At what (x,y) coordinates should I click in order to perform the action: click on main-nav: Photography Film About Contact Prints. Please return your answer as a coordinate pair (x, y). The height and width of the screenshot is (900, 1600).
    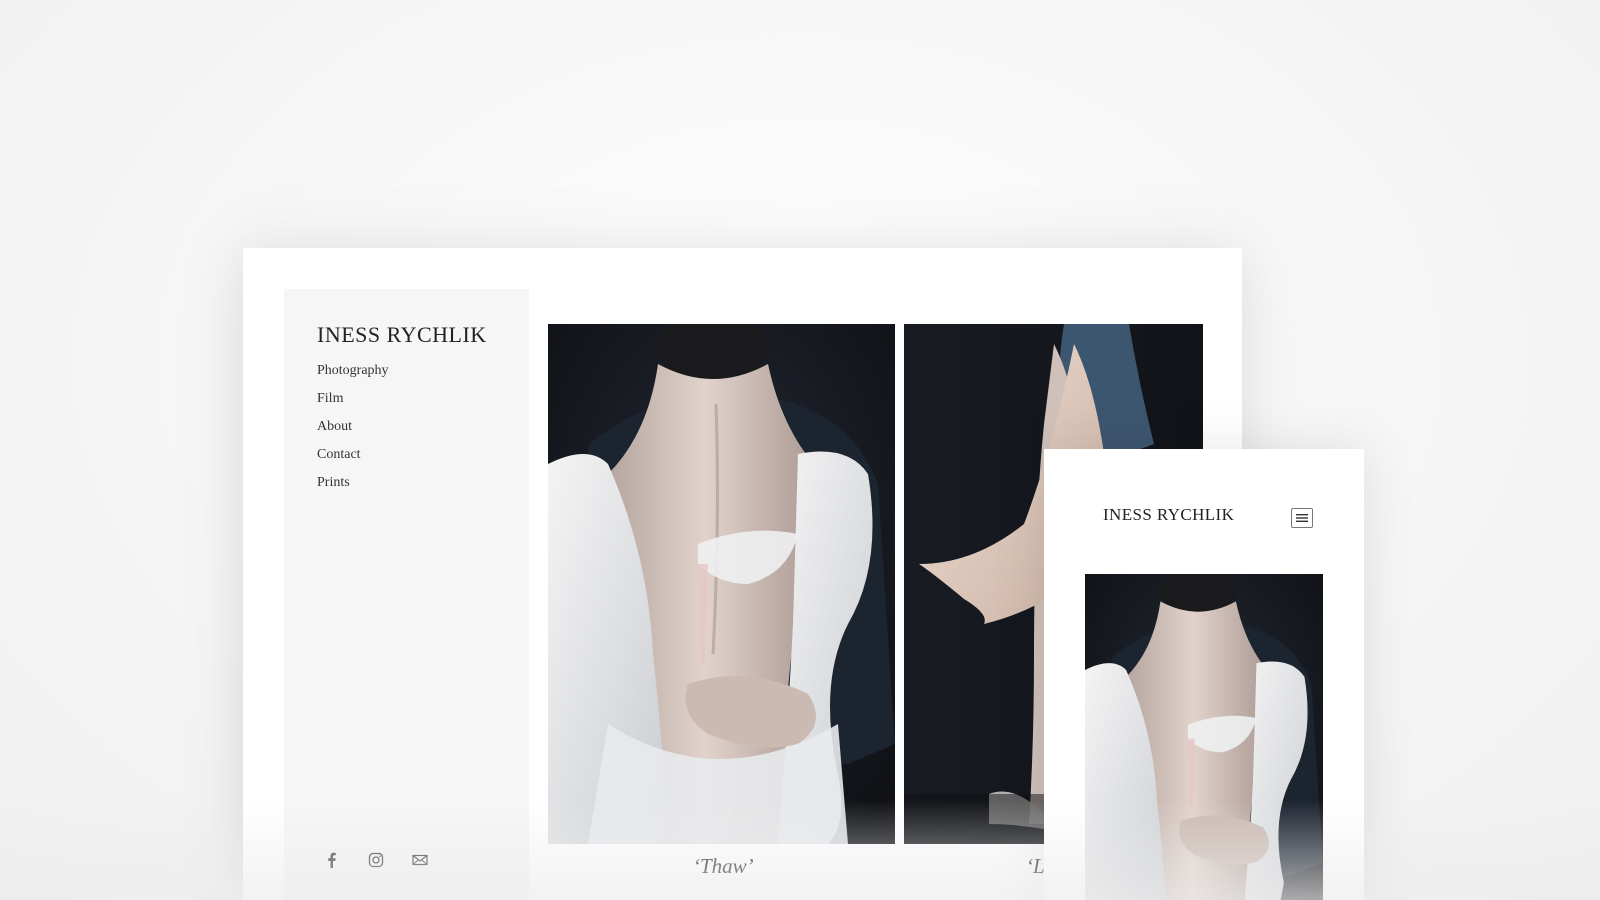
    Looking at the image, I should click on (353, 431).